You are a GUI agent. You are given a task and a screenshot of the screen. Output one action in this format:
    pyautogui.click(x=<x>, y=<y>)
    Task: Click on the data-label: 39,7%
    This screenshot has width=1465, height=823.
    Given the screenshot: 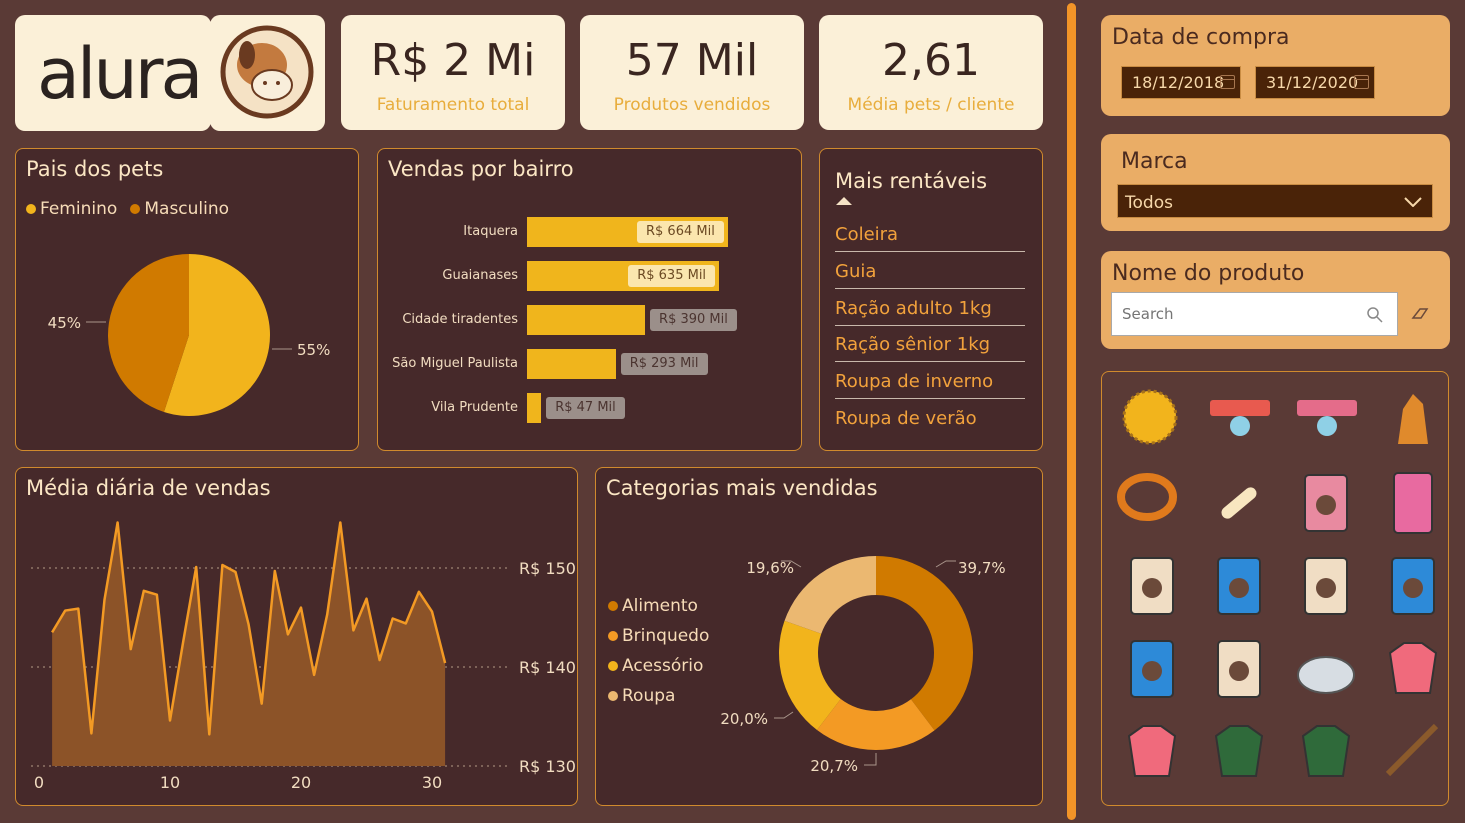 What is the action you would take?
    pyautogui.click(x=982, y=568)
    